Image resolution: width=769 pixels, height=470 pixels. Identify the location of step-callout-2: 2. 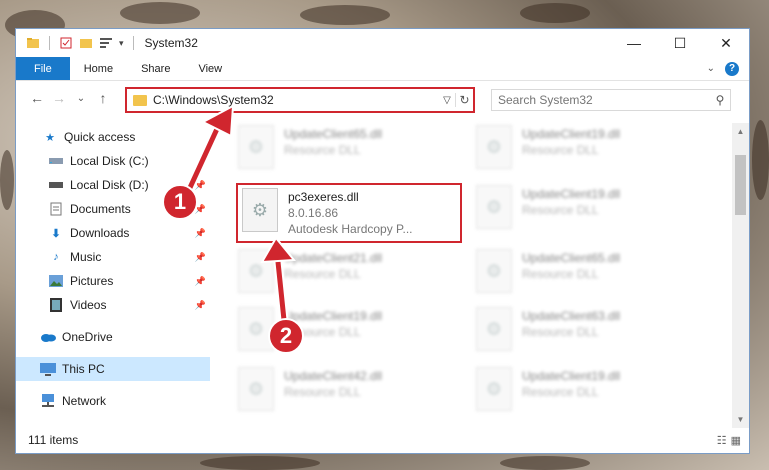
(286, 336).